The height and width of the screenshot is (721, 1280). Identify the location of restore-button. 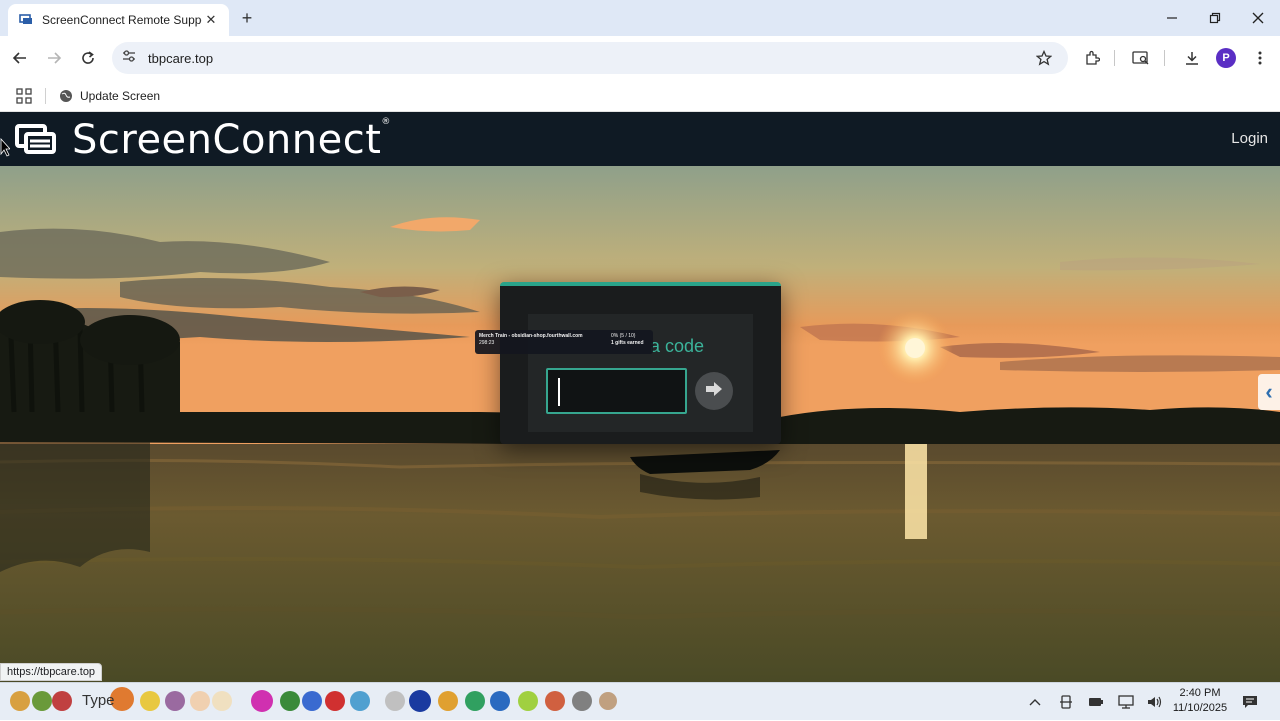
(1215, 18).